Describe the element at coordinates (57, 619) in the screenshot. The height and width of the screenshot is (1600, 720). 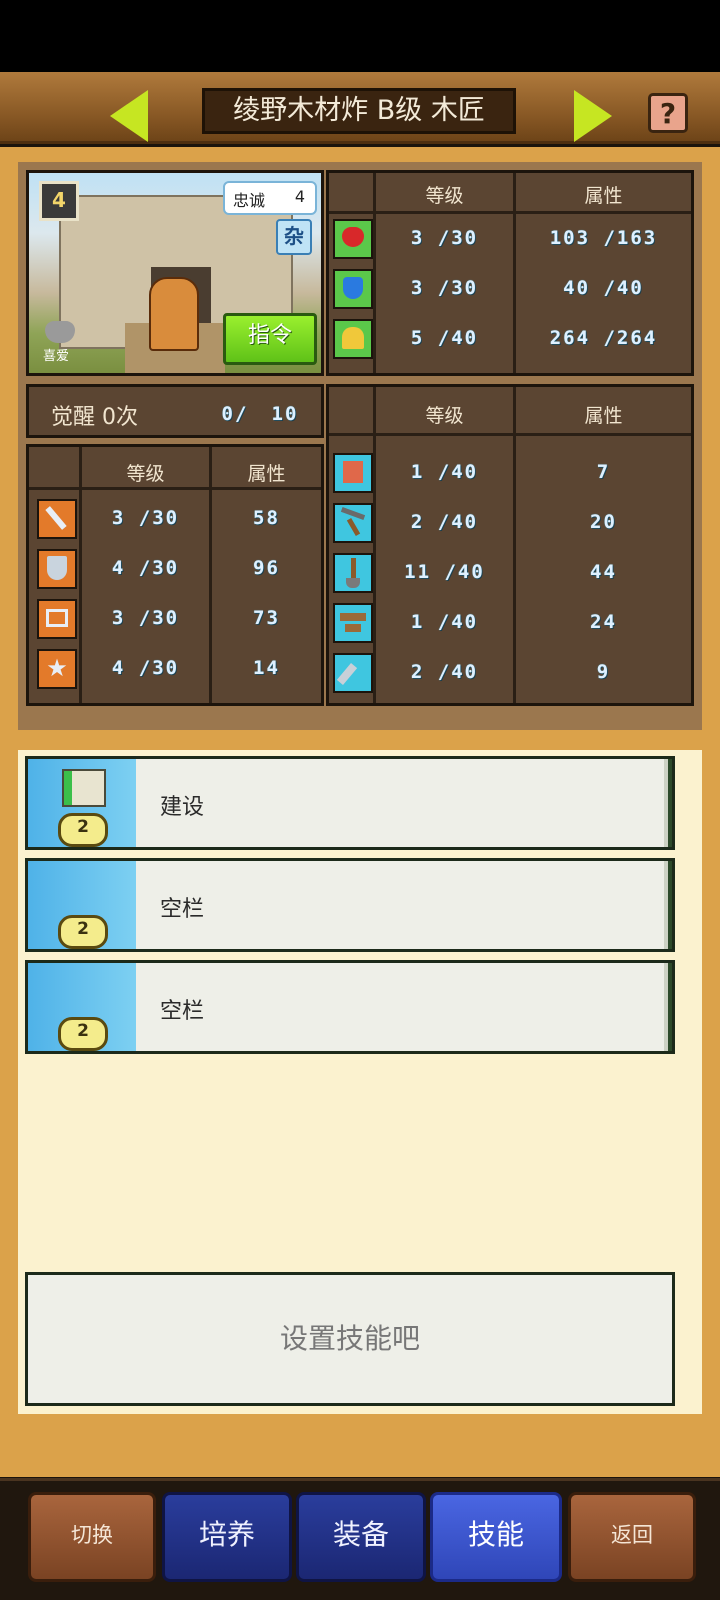
I see `agility-icon` at that location.